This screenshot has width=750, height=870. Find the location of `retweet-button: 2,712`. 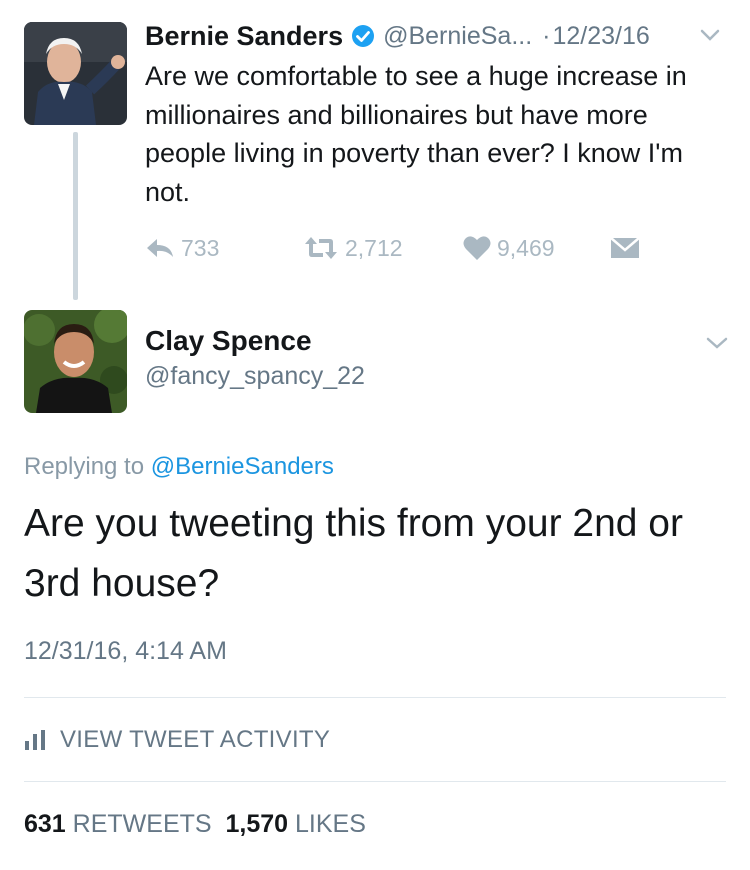

retweet-button: 2,712 is located at coordinates (353, 248).